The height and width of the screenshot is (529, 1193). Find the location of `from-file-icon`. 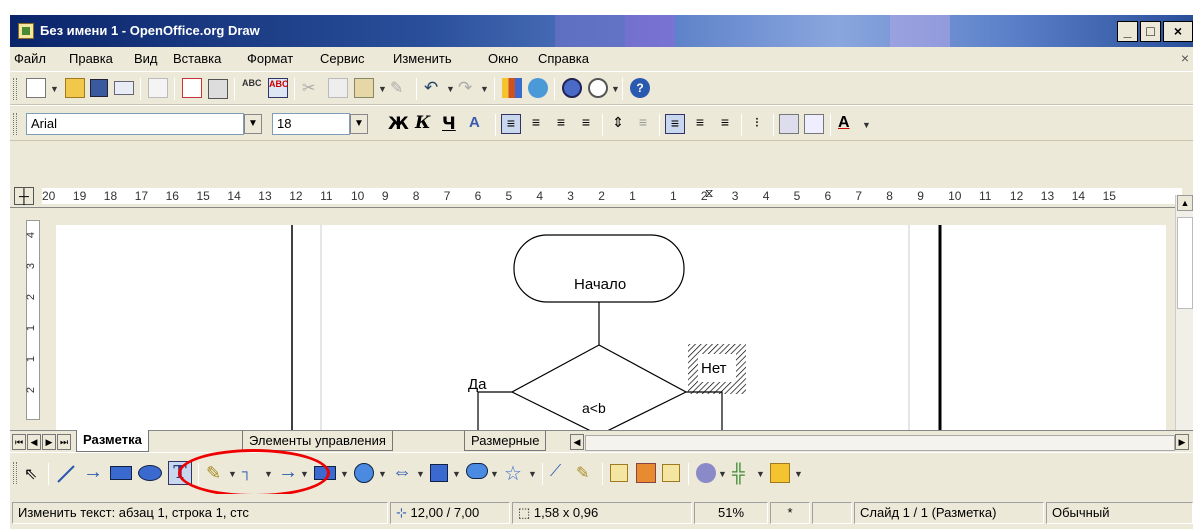

from-file-icon is located at coordinates (646, 473).